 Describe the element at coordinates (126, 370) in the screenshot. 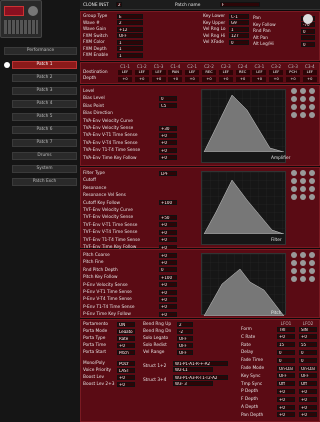

I see `misc-value: LAST` at that location.